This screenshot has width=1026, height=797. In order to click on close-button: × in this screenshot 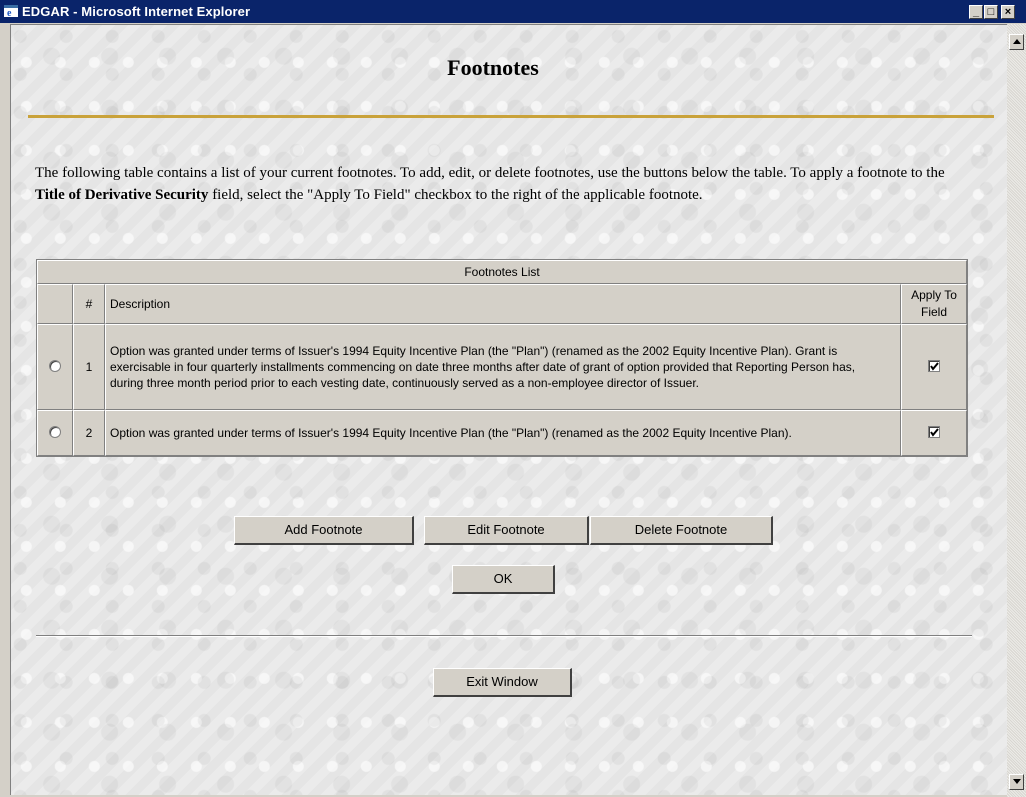, I will do `click(1008, 12)`.